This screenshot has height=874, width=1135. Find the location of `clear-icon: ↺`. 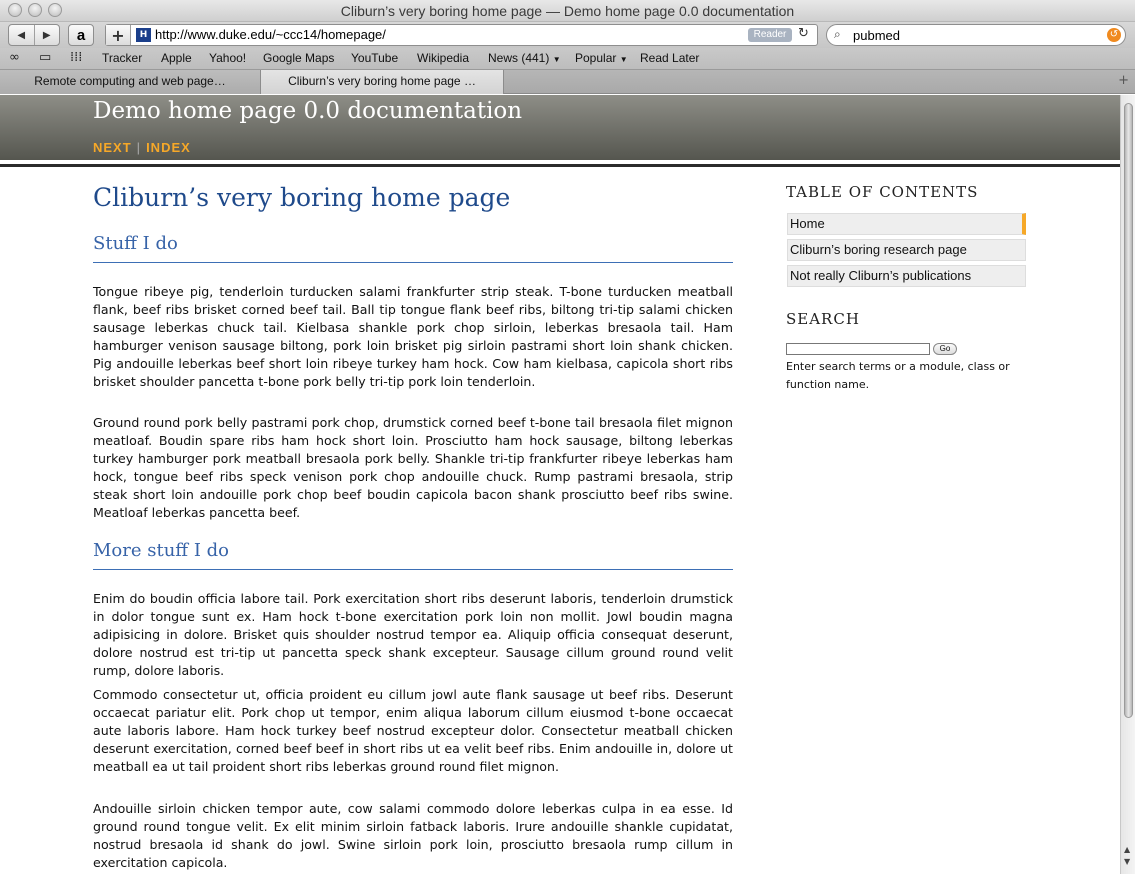

clear-icon: ↺ is located at coordinates (1114, 35).